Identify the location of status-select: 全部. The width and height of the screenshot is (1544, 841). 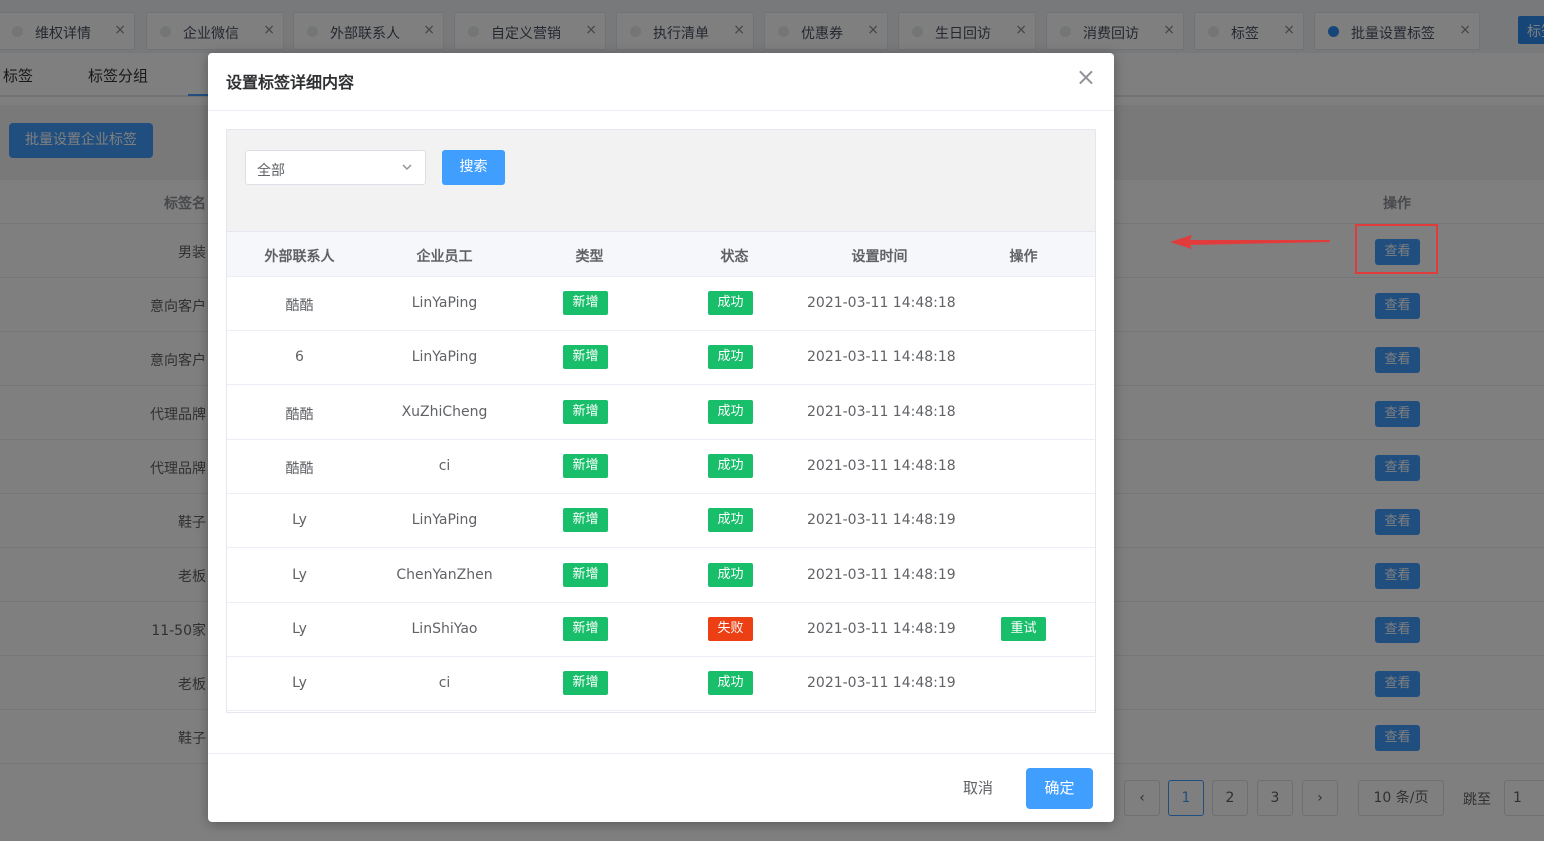
(335, 167).